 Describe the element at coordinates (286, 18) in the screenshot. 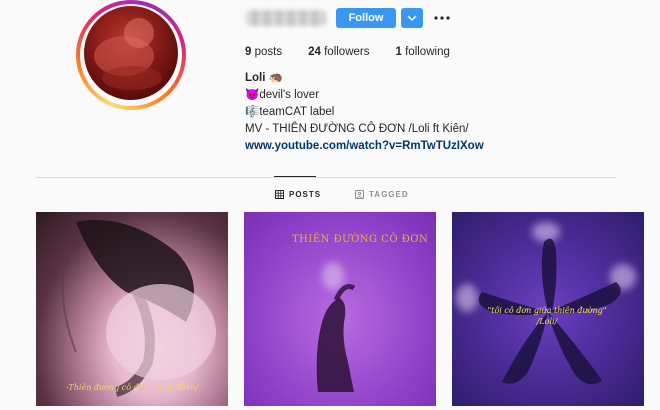

I see `username-redacted` at that location.